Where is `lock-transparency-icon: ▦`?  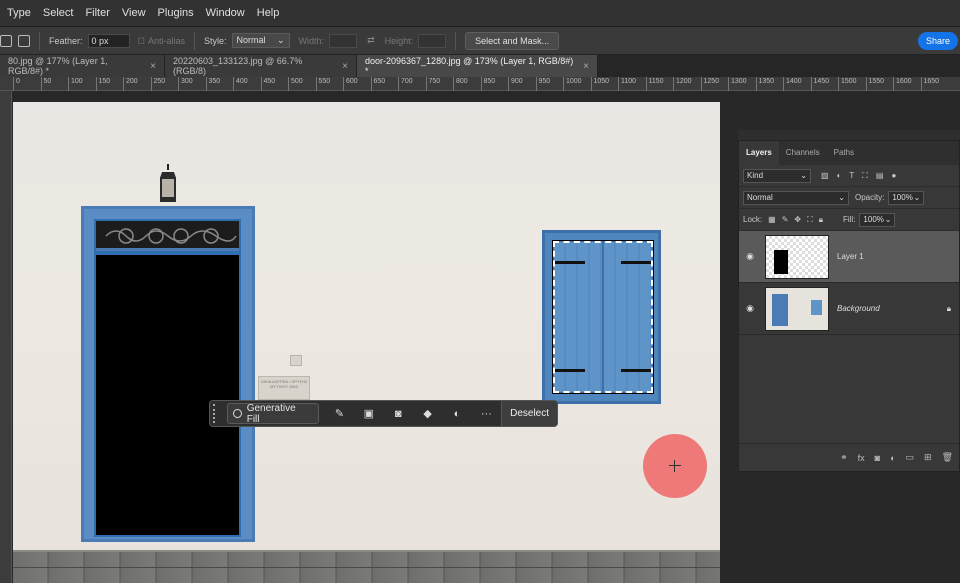 lock-transparency-icon: ▦ is located at coordinates (772, 219).